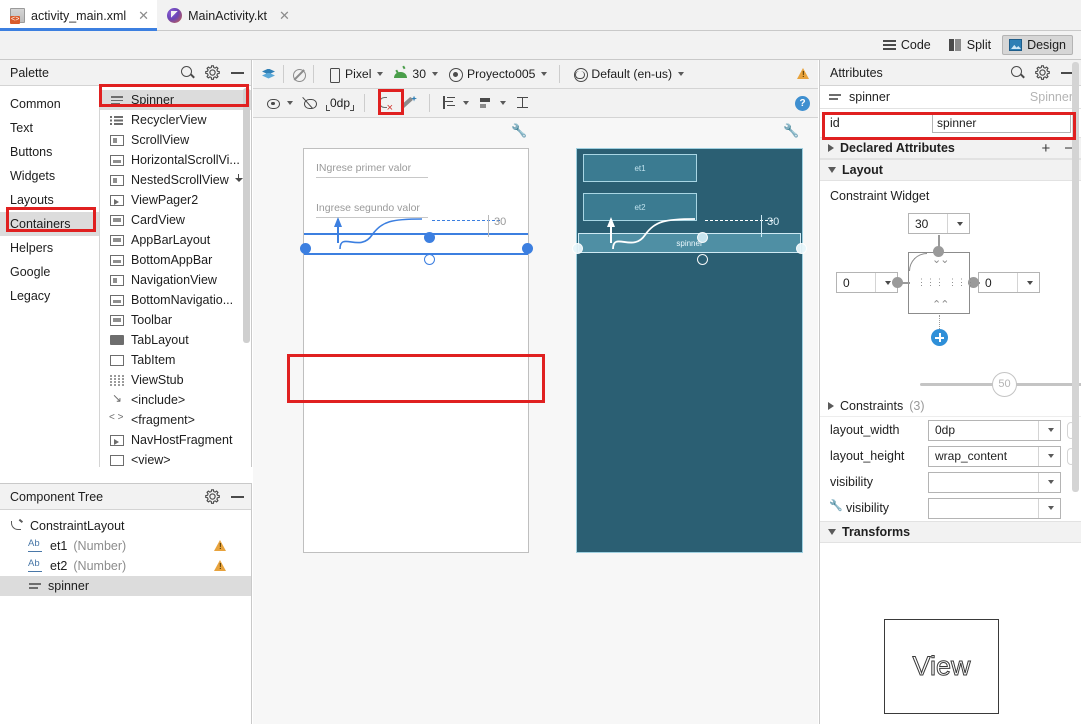 The image size is (1081, 724). I want to click on palette-item-spinner: Spinner, so click(175, 100).